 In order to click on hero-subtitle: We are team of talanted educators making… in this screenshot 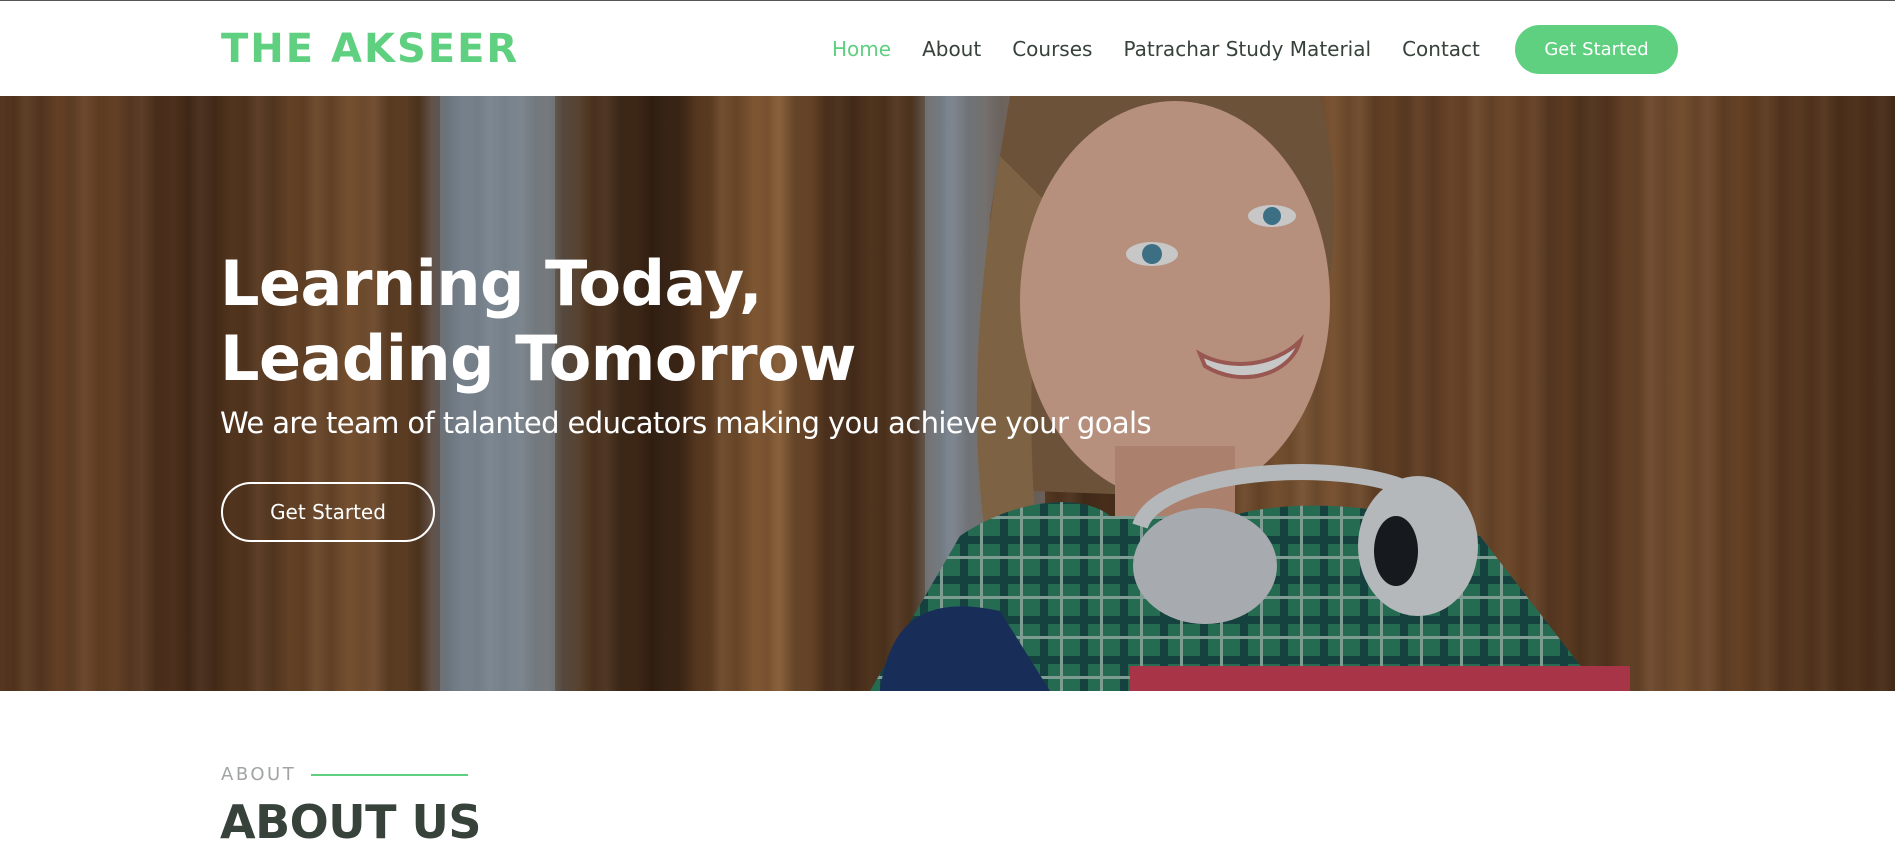, I will do `click(686, 423)`.